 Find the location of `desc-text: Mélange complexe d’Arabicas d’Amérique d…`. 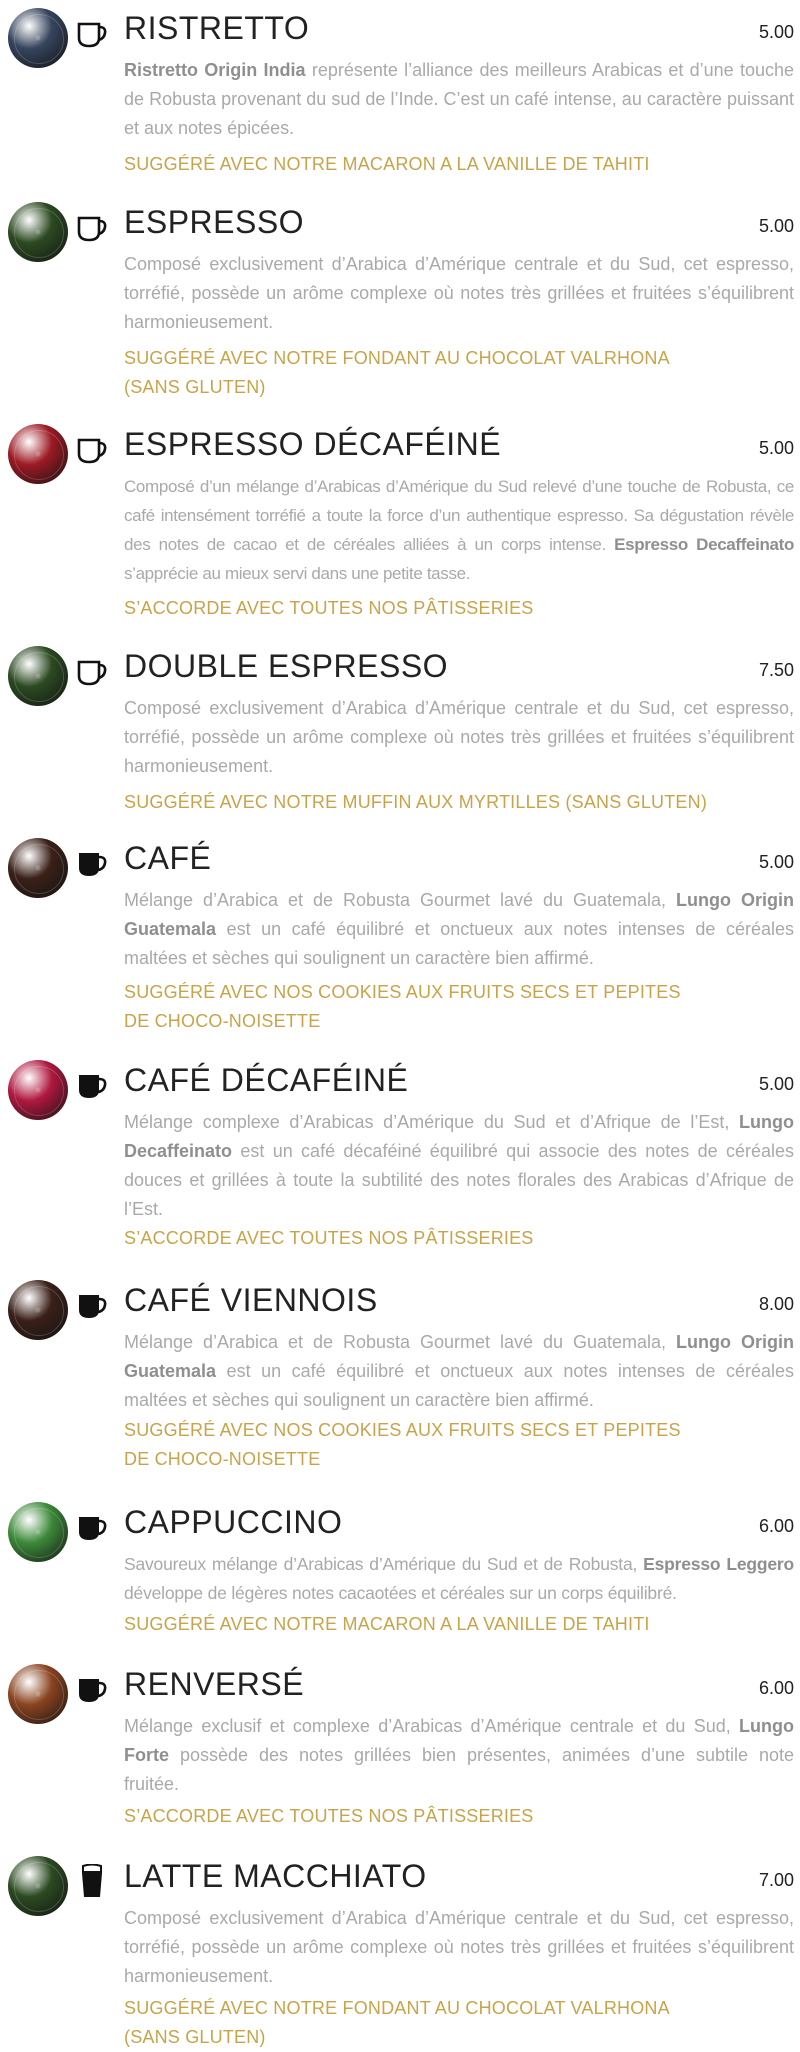

desc-text: Mélange complexe d’Arabicas d’Amérique d… is located at coordinates (432, 1122).